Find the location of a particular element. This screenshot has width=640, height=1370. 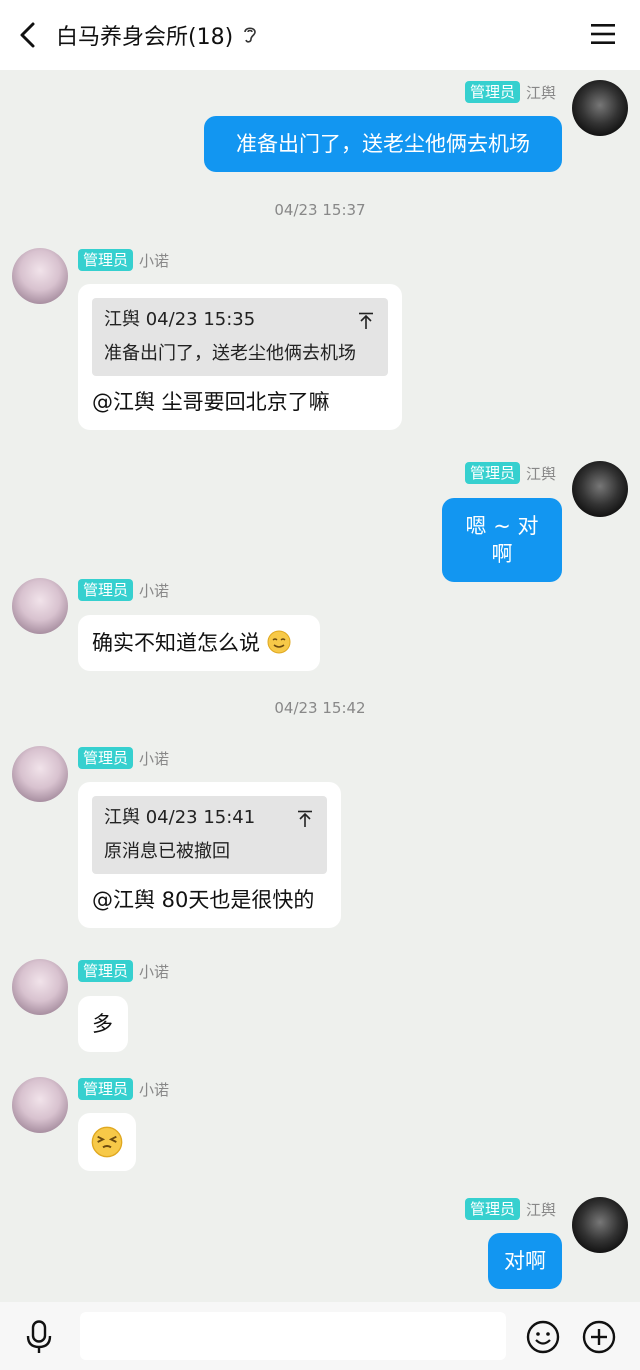

smile-emoji-icon is located at coordinates (279, 642).